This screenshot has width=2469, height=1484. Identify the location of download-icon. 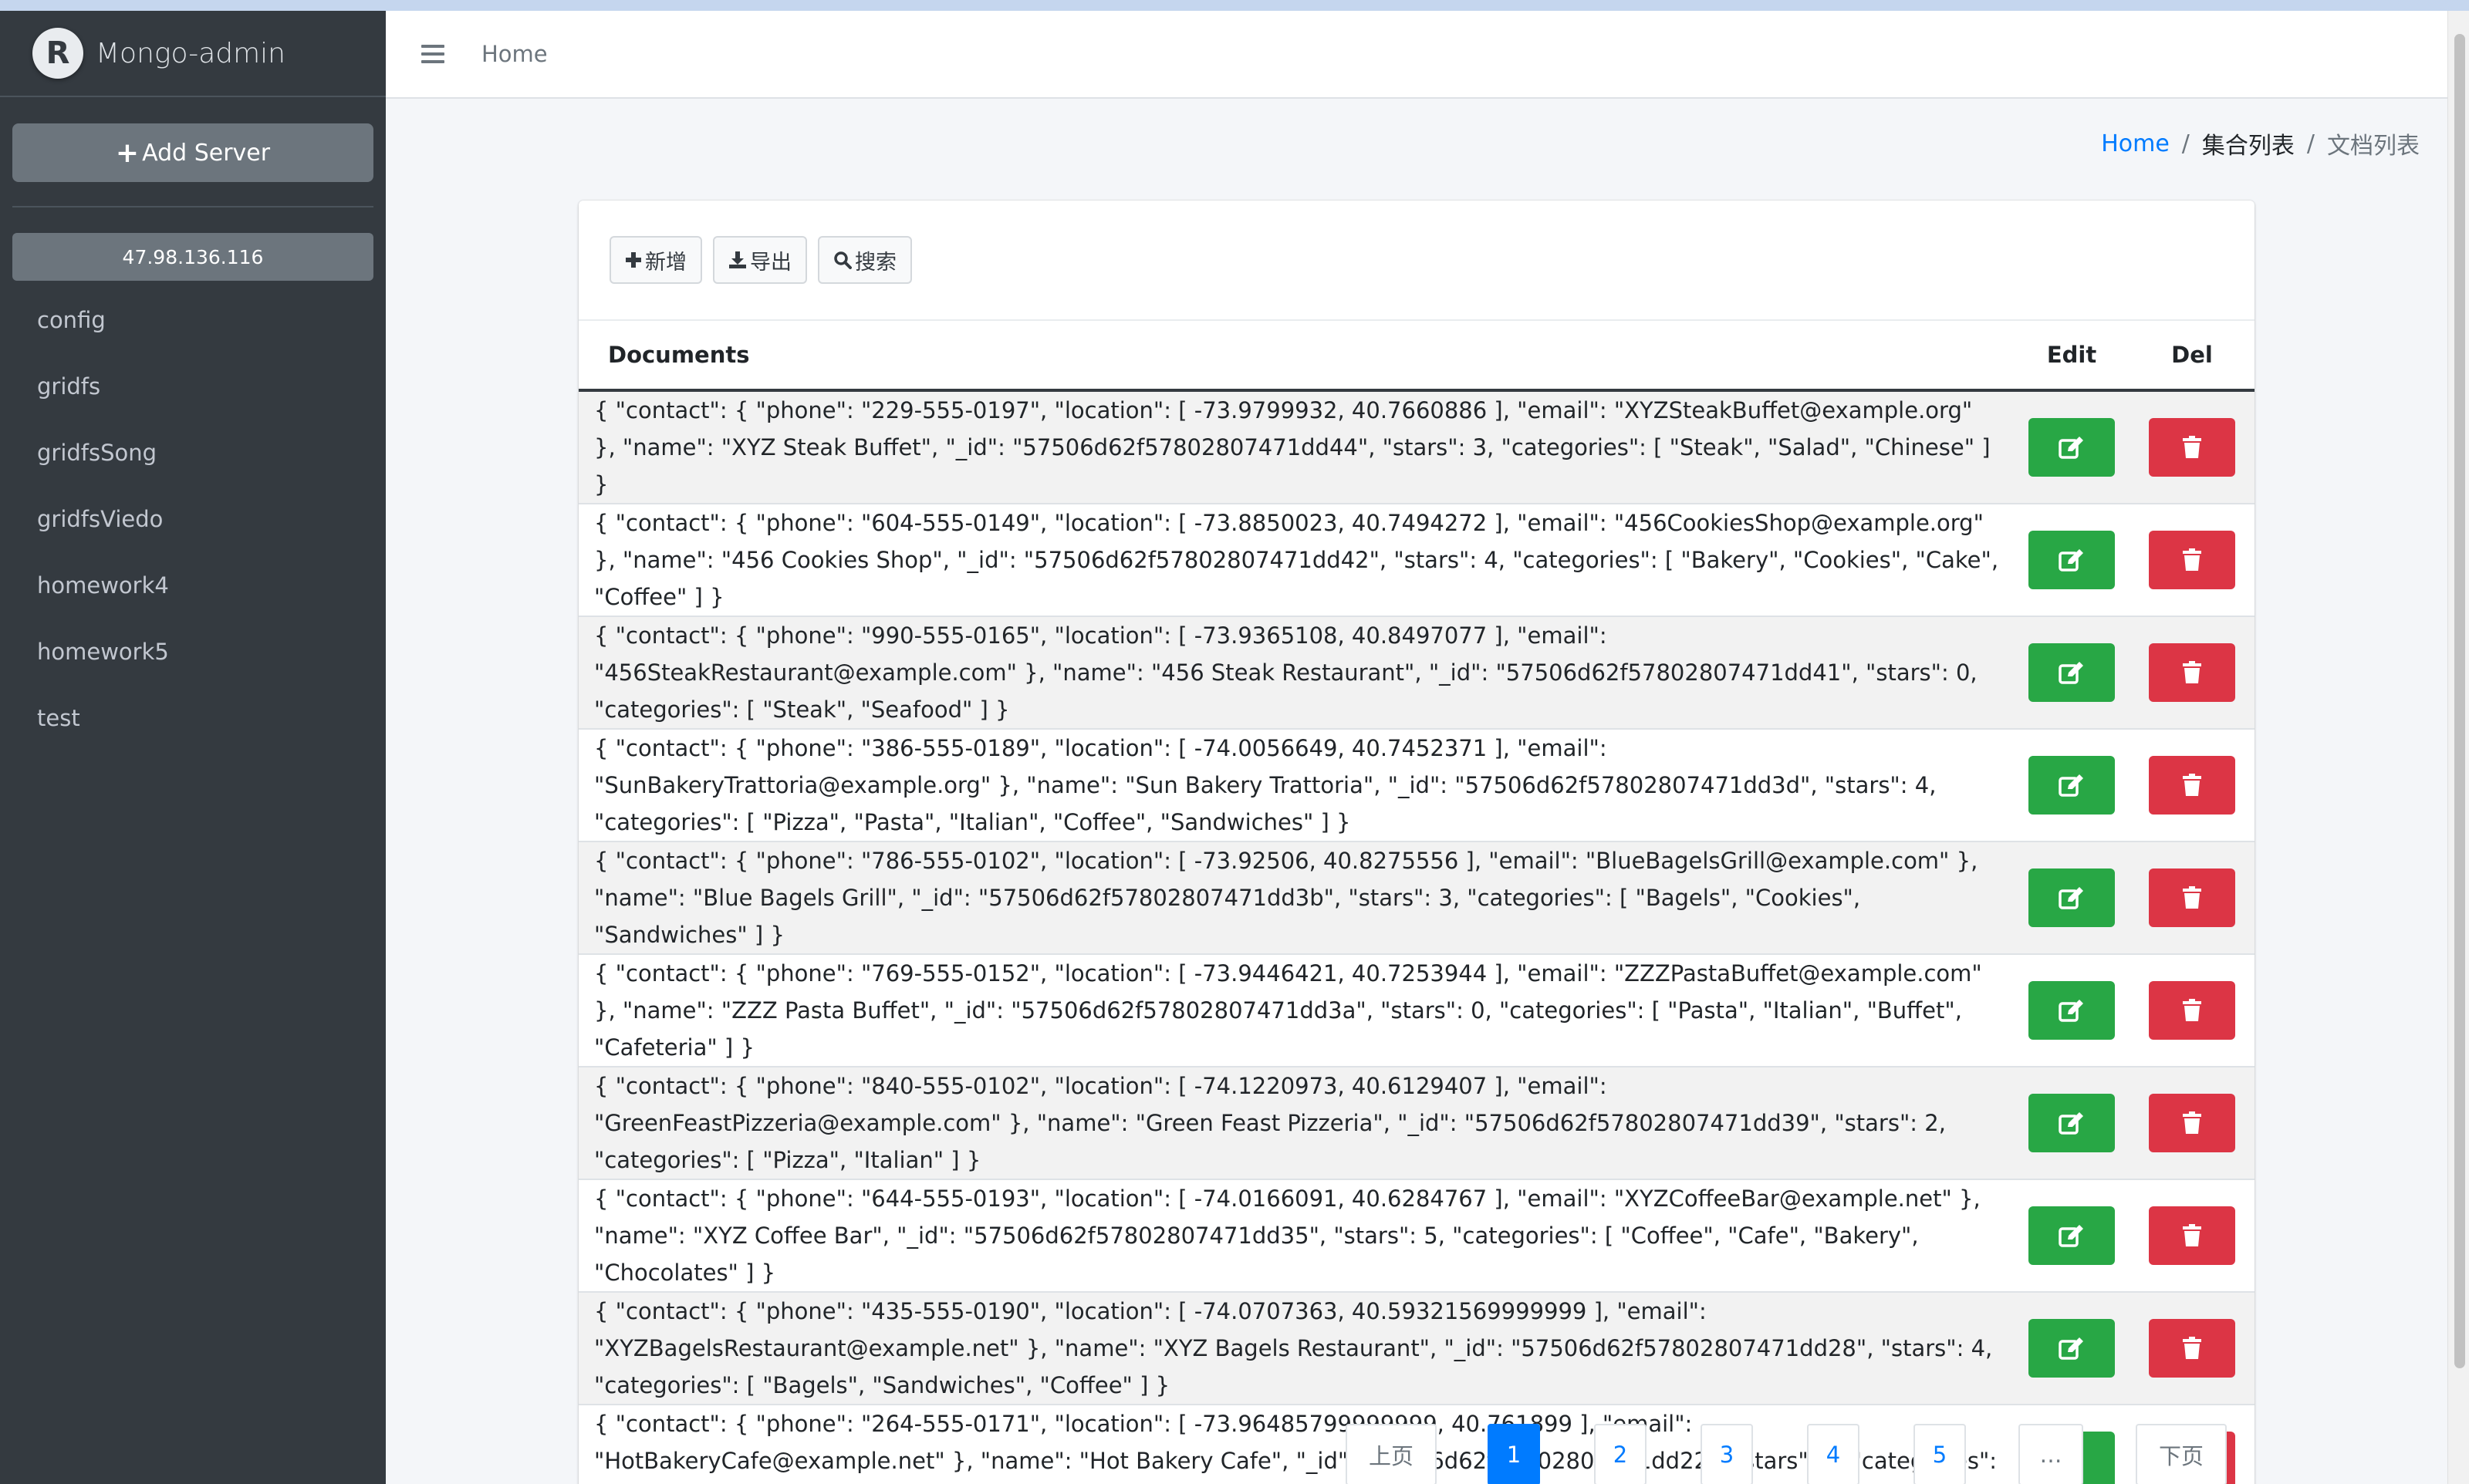
(738, 259).